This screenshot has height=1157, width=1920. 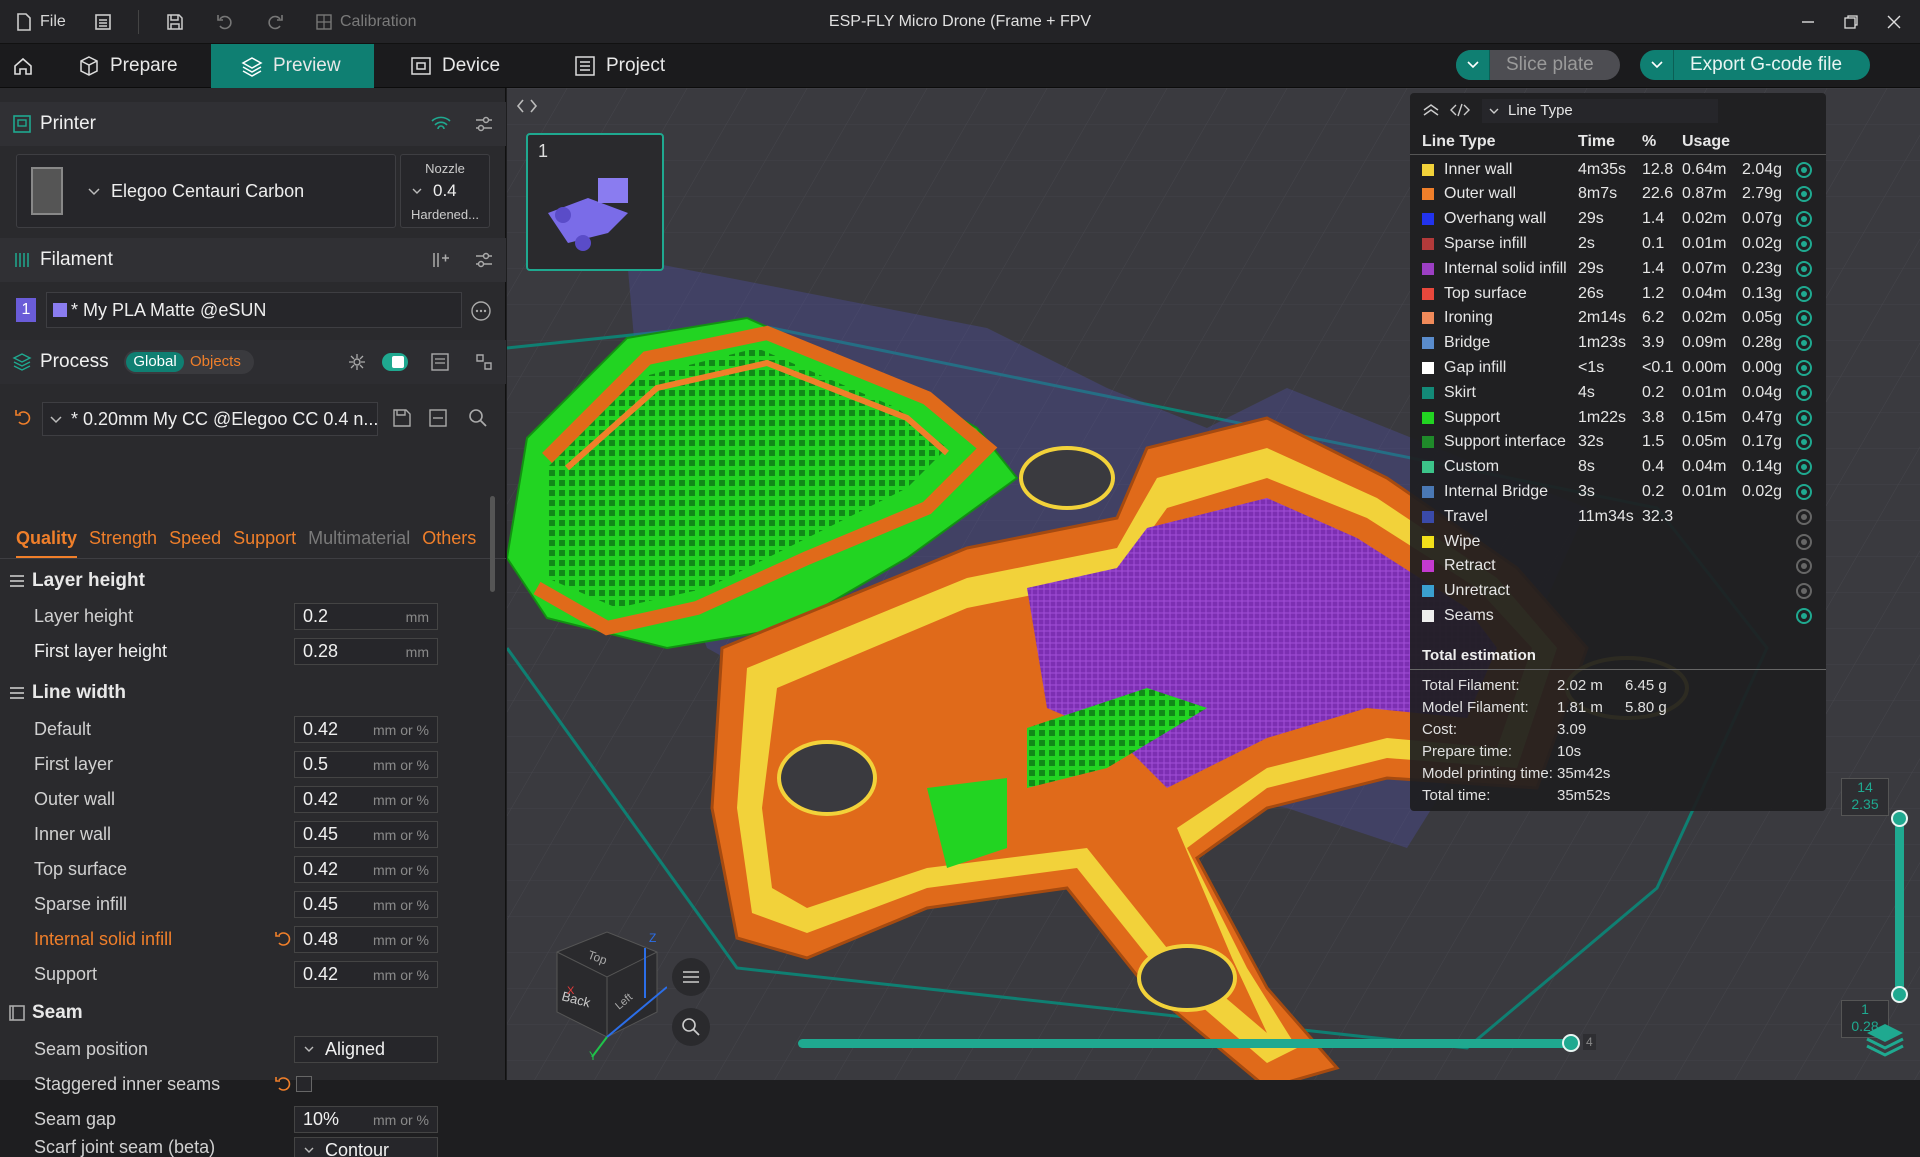 What do you see at coordinates (123, 543) in the screenshot?
I see `subtab-strength: Strength` at bounding box center [123, 543].